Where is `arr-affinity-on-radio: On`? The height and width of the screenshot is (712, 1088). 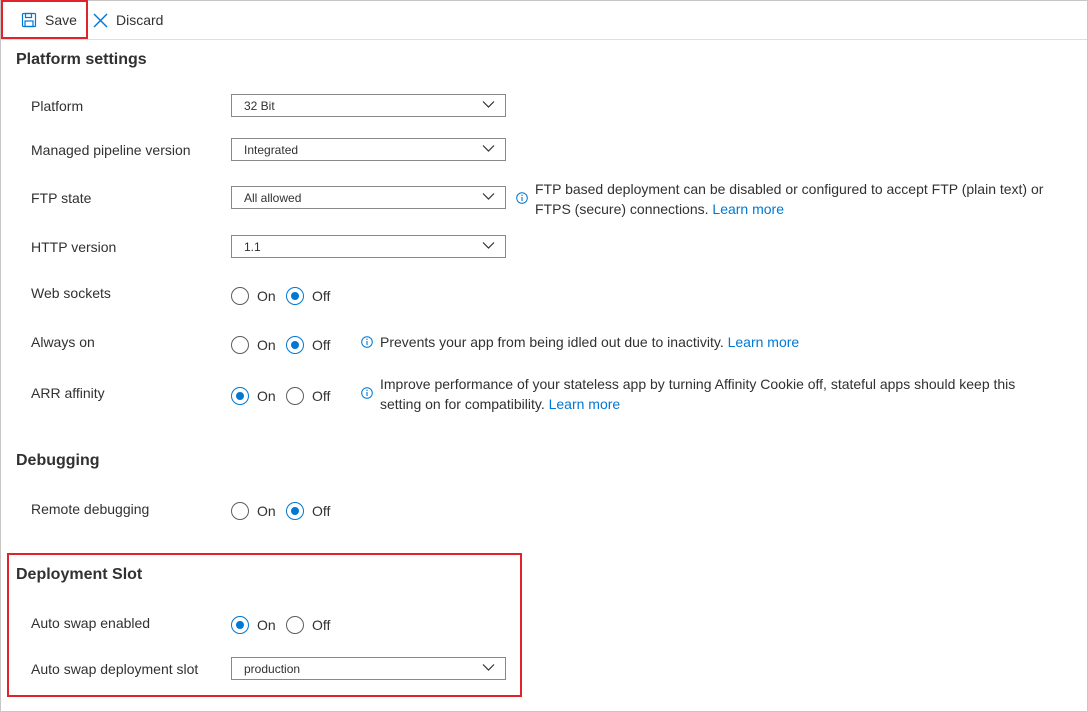 arr-affinity-on-radio: On is located at coordinates (253, 396).